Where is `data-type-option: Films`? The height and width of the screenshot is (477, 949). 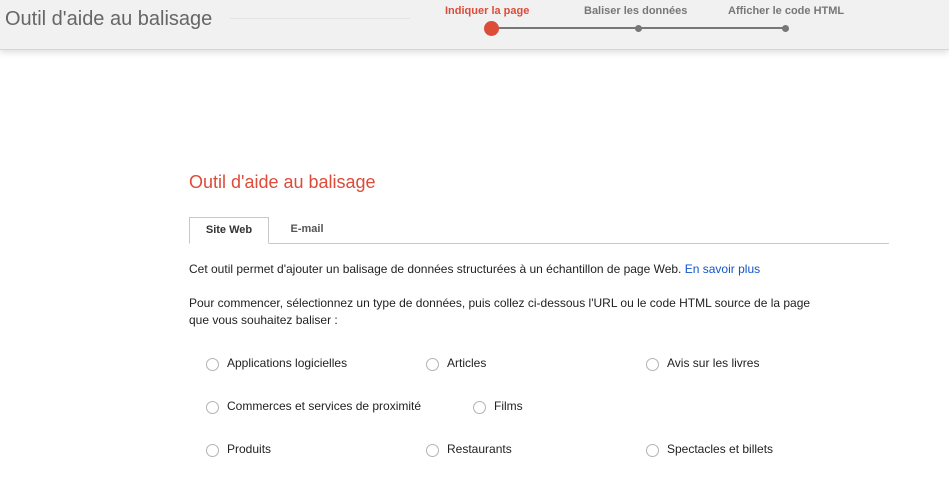
data-type-option: Films is located at coordinates (498, 406).